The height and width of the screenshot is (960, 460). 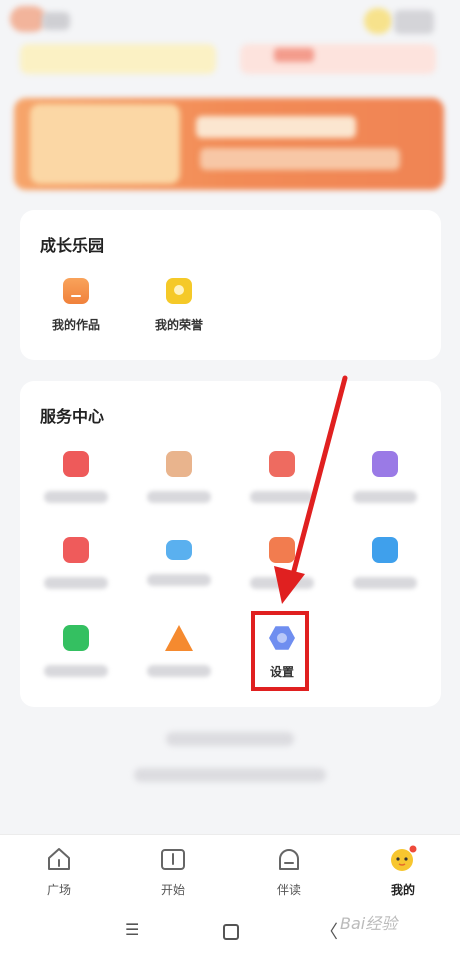 What do you see at coordinates (231, 932) in the screenshot?
I see `home-square-icon` at bounding box center [231, 932].